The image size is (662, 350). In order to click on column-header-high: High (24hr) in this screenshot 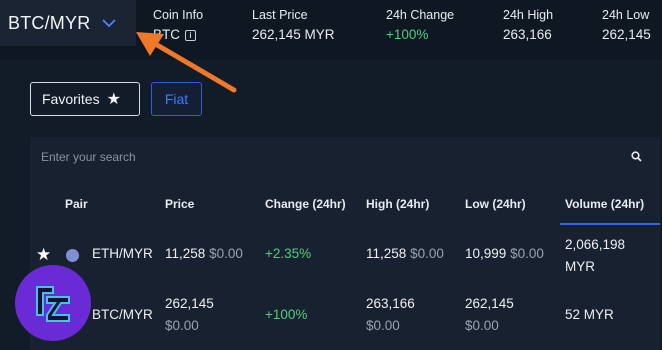, I will do `click(397, 204)`.